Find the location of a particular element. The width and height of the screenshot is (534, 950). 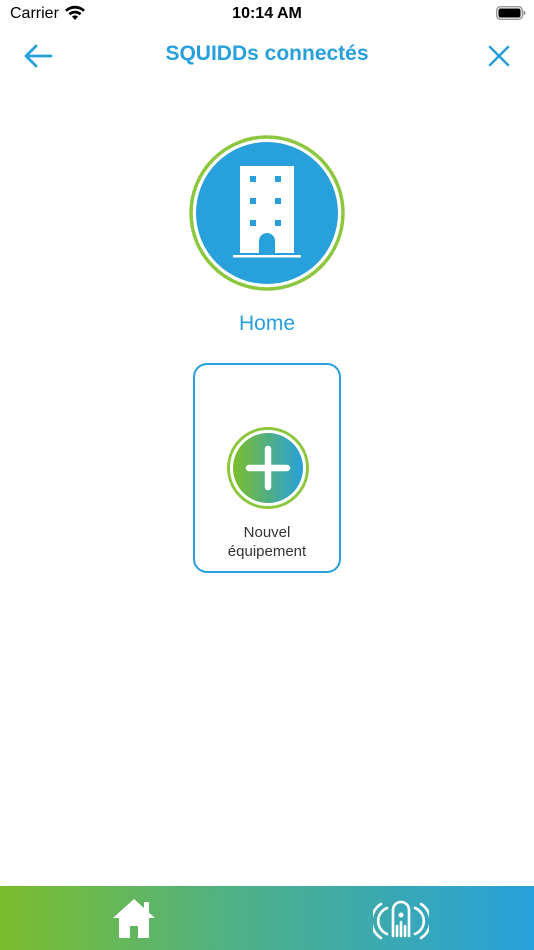

new-equipment-label: Nouvel équipement is located at coordinates (267, 542).